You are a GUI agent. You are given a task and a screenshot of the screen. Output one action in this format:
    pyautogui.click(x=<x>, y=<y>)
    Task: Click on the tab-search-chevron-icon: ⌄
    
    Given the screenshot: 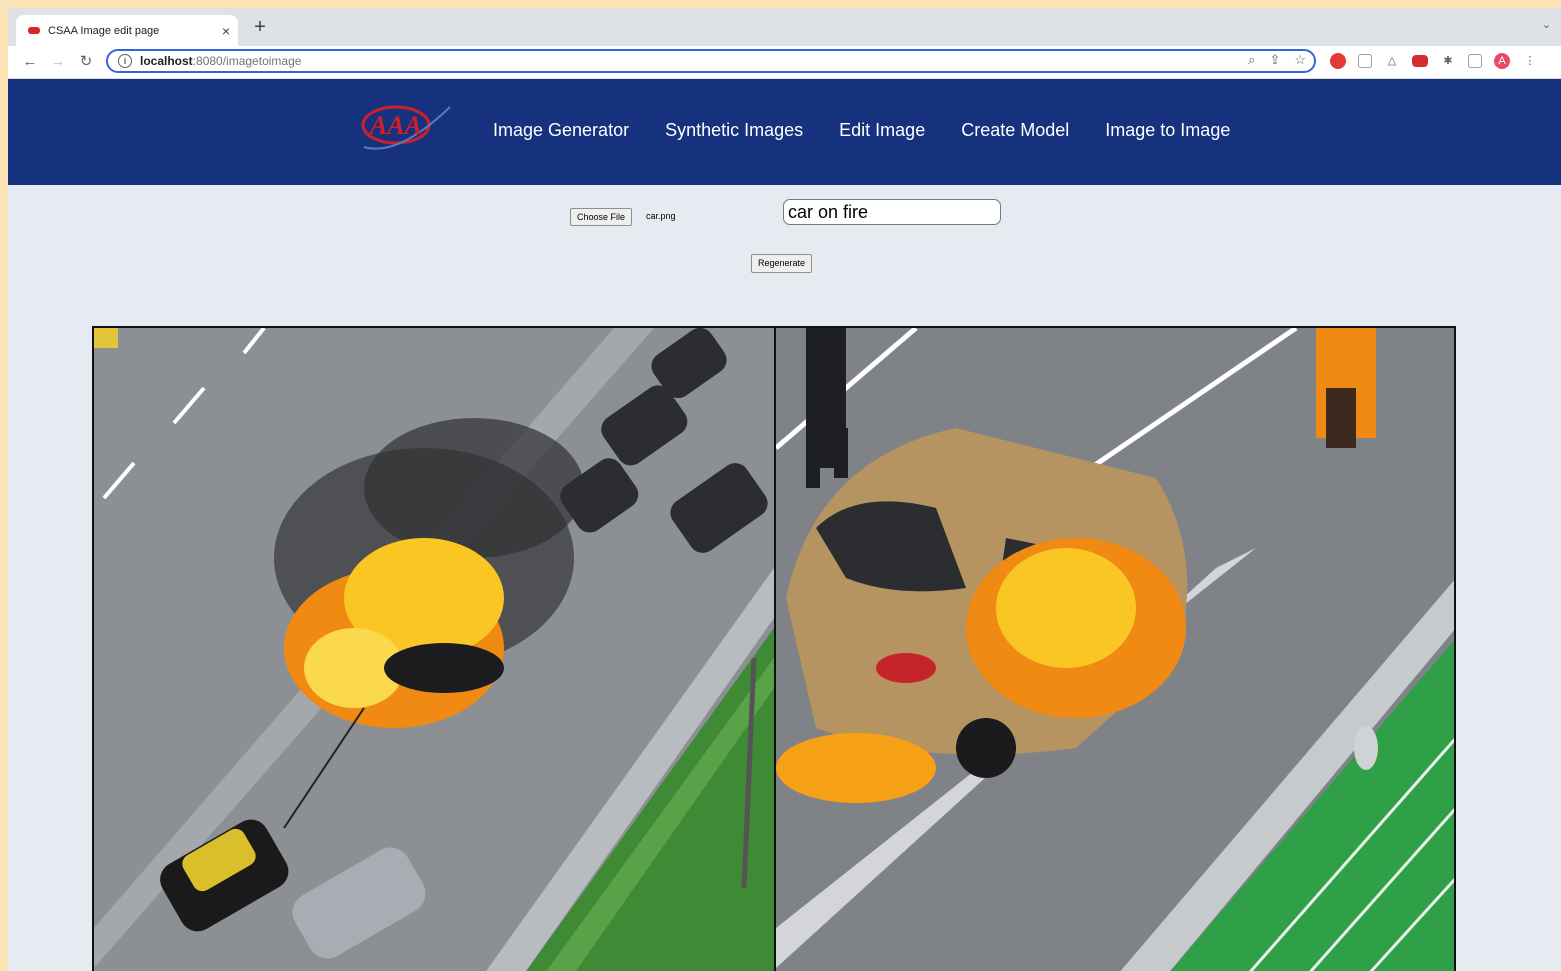 What is the action you would take?
    pyautogui.click(x=1546, y=24)
    